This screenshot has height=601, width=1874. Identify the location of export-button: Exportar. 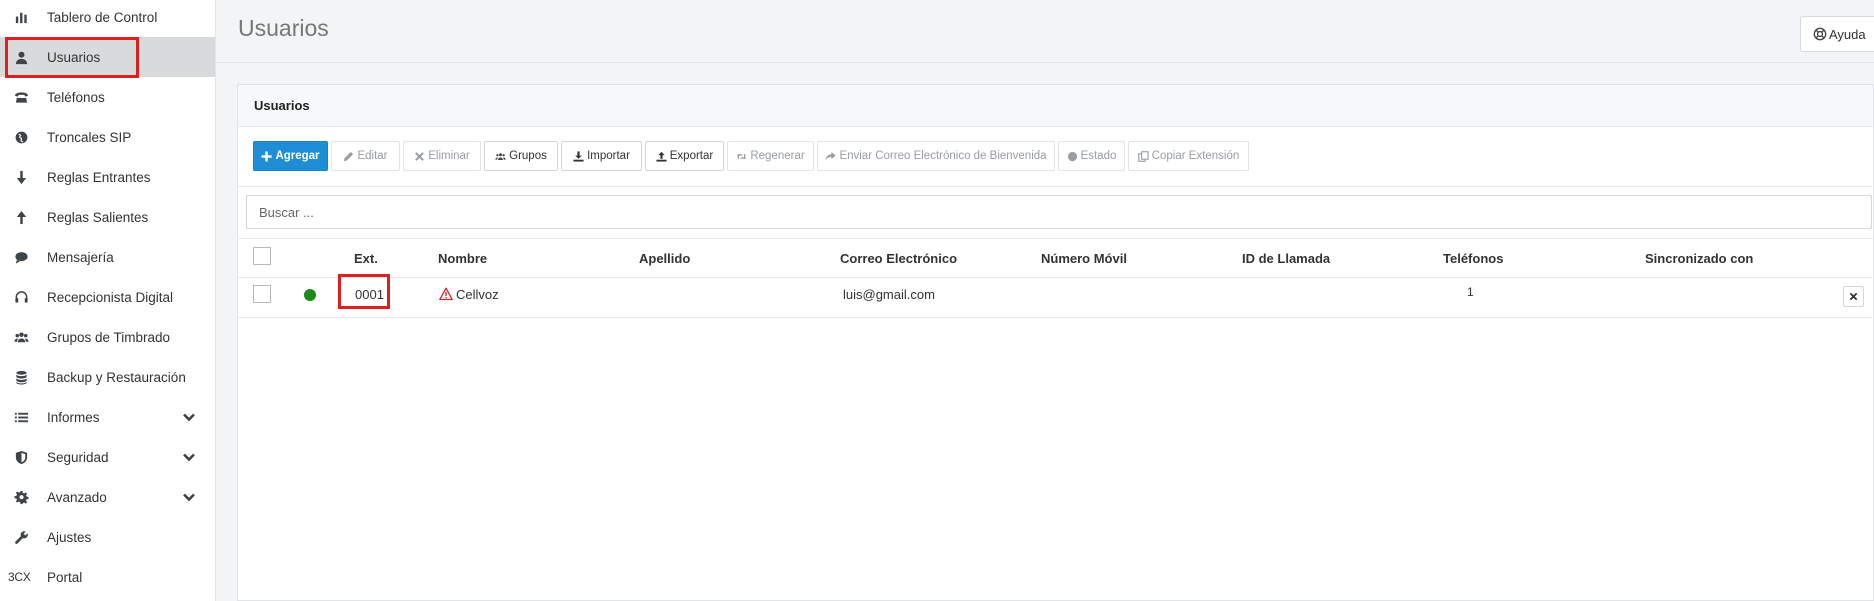
(684, 156).